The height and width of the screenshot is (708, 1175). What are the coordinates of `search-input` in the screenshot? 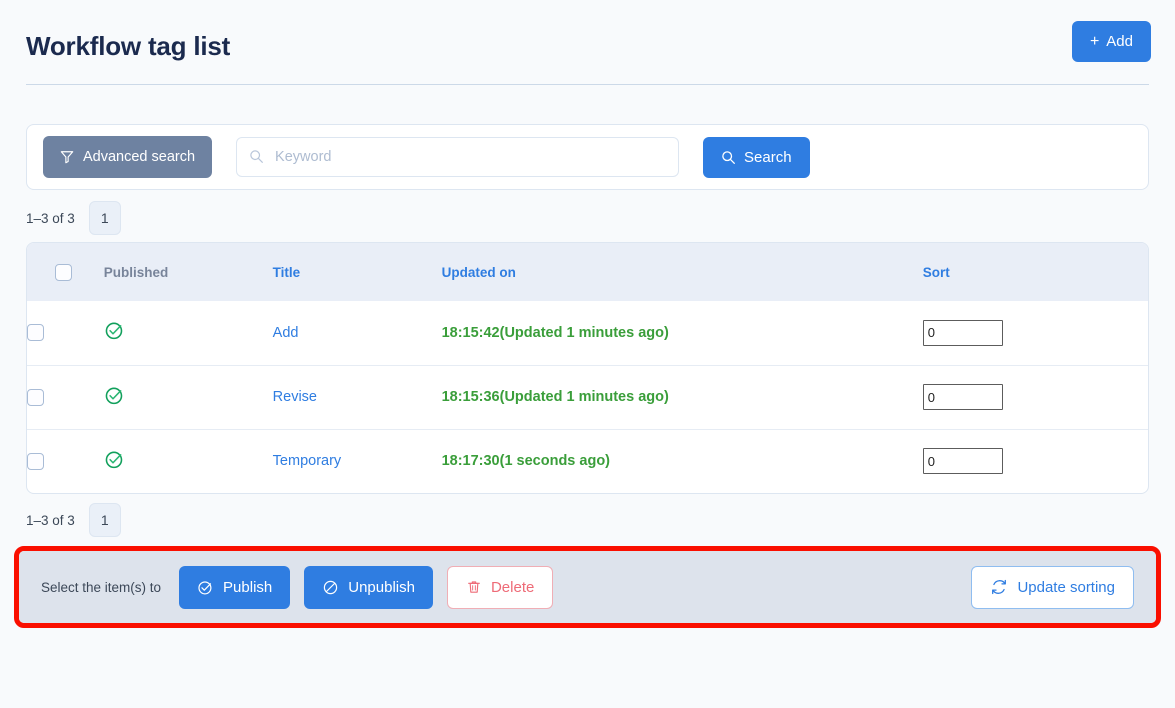 It's located at (458, 157).